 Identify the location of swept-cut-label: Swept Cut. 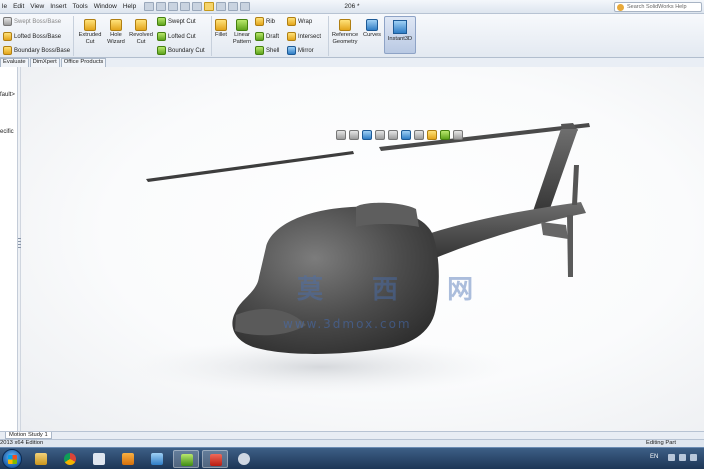
(182, 21).